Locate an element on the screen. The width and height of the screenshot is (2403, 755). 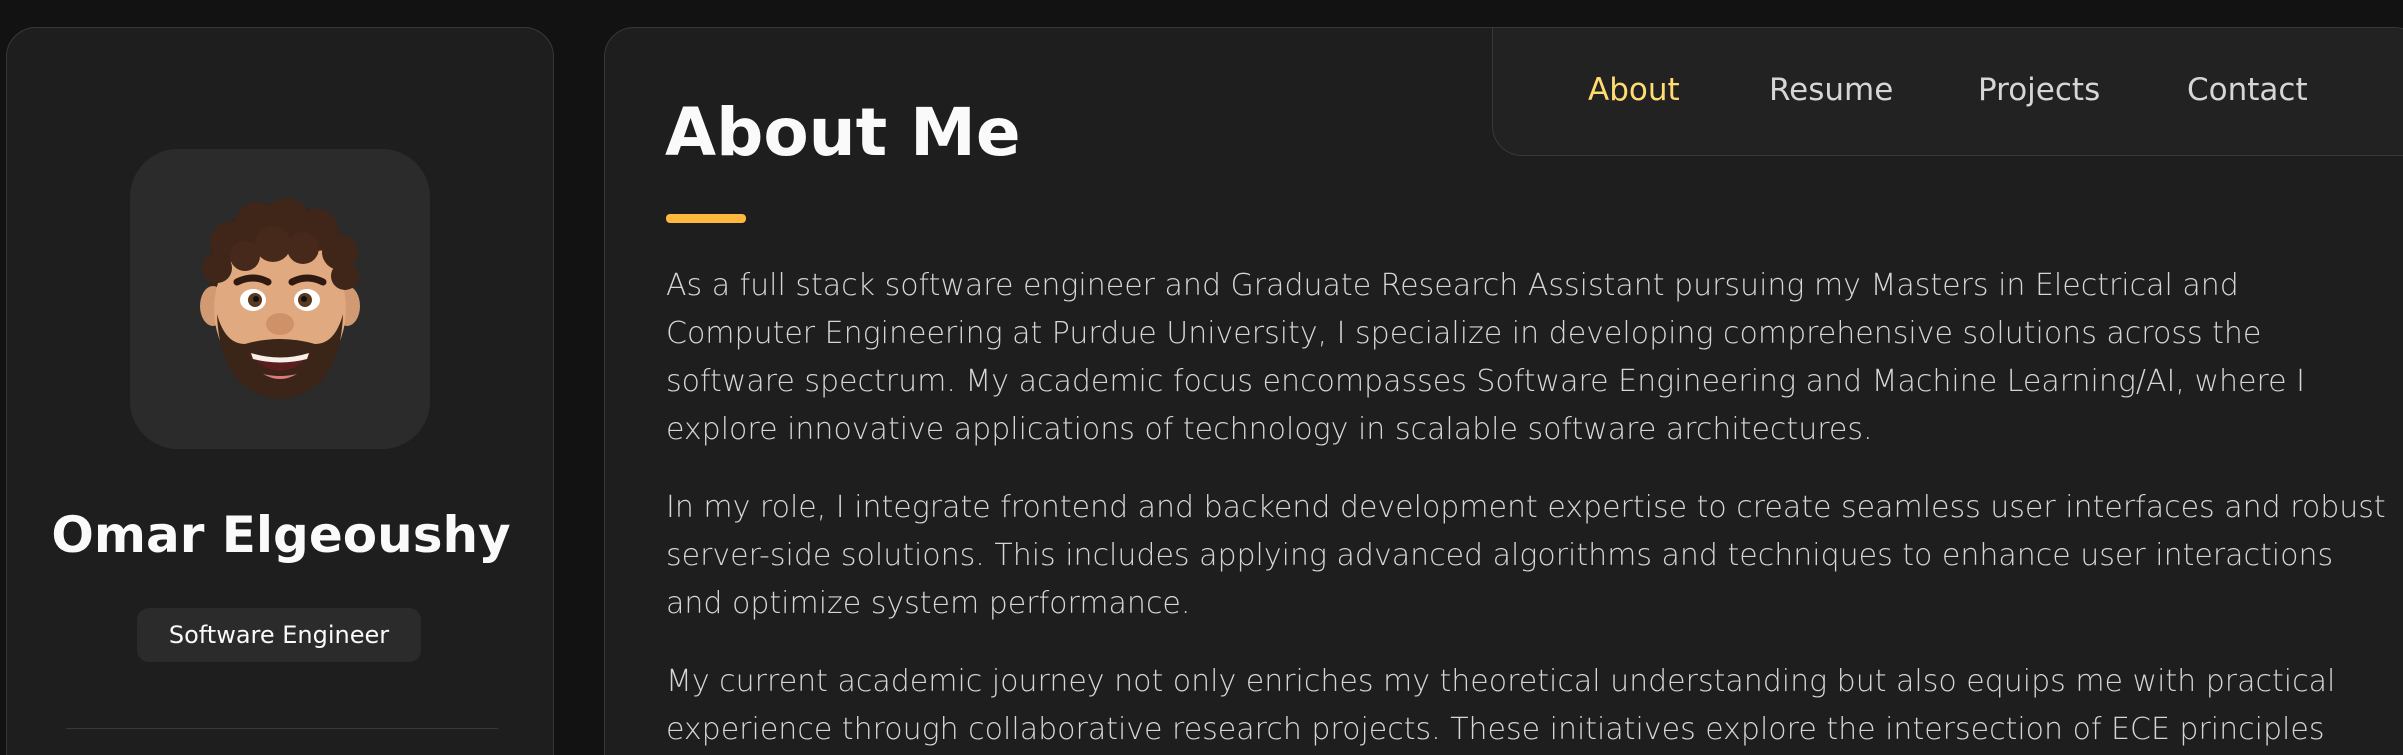
profile-name: Omar Elgeoushy is located at coordinates (281, 535).